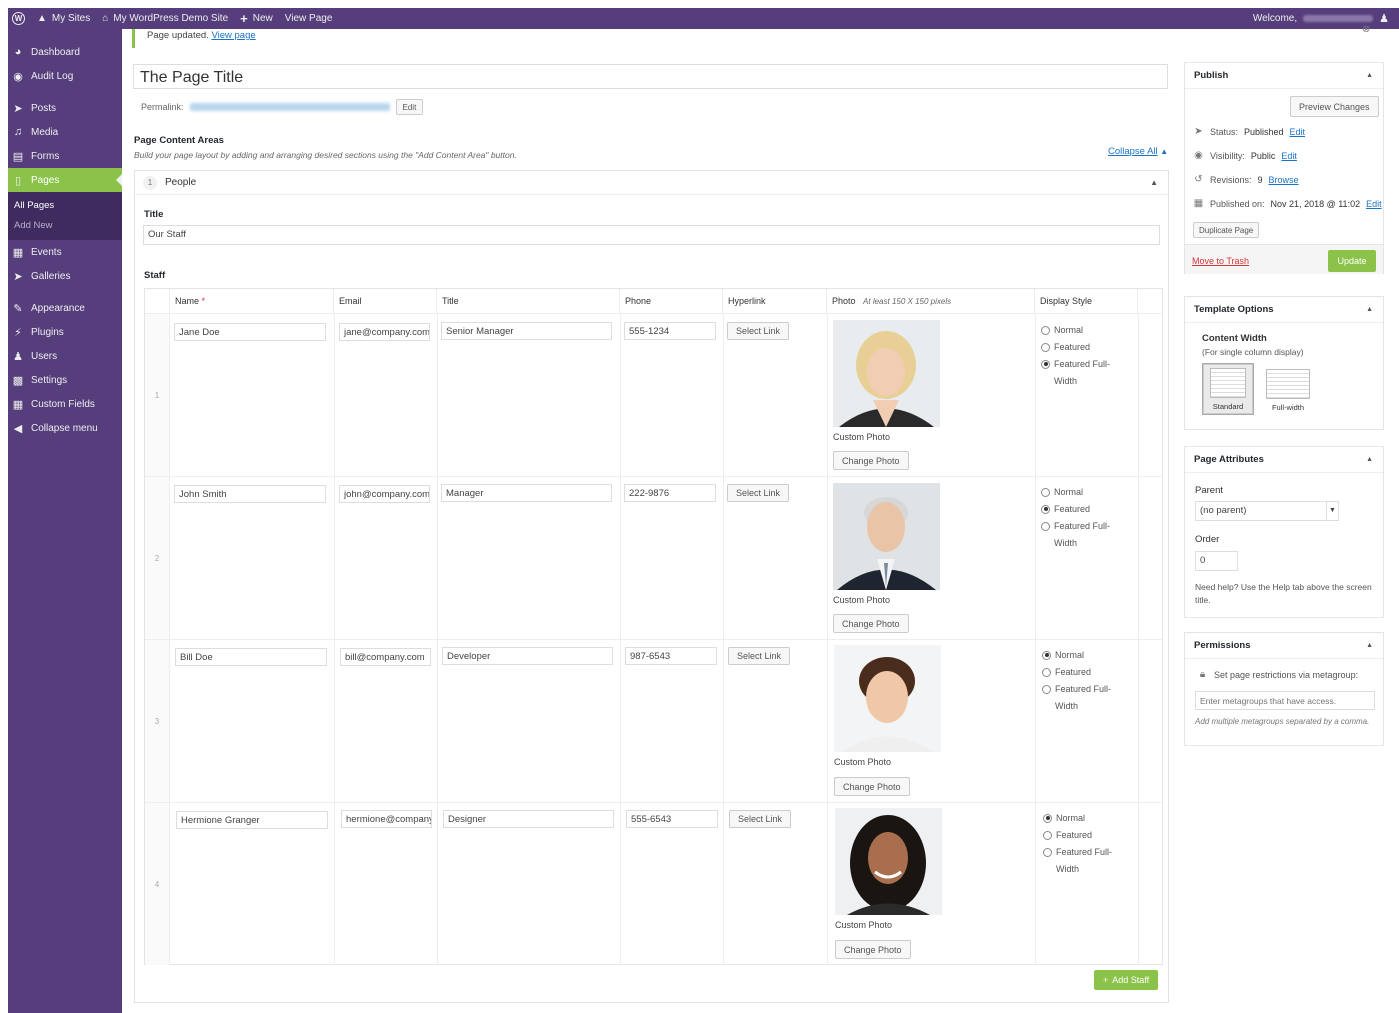 The width and height of the screenshot is (1399, 1013). Describe the element at coordinates (670, 331) in the screenshot. I see `staff-phone-input: 555-1234` at that location.